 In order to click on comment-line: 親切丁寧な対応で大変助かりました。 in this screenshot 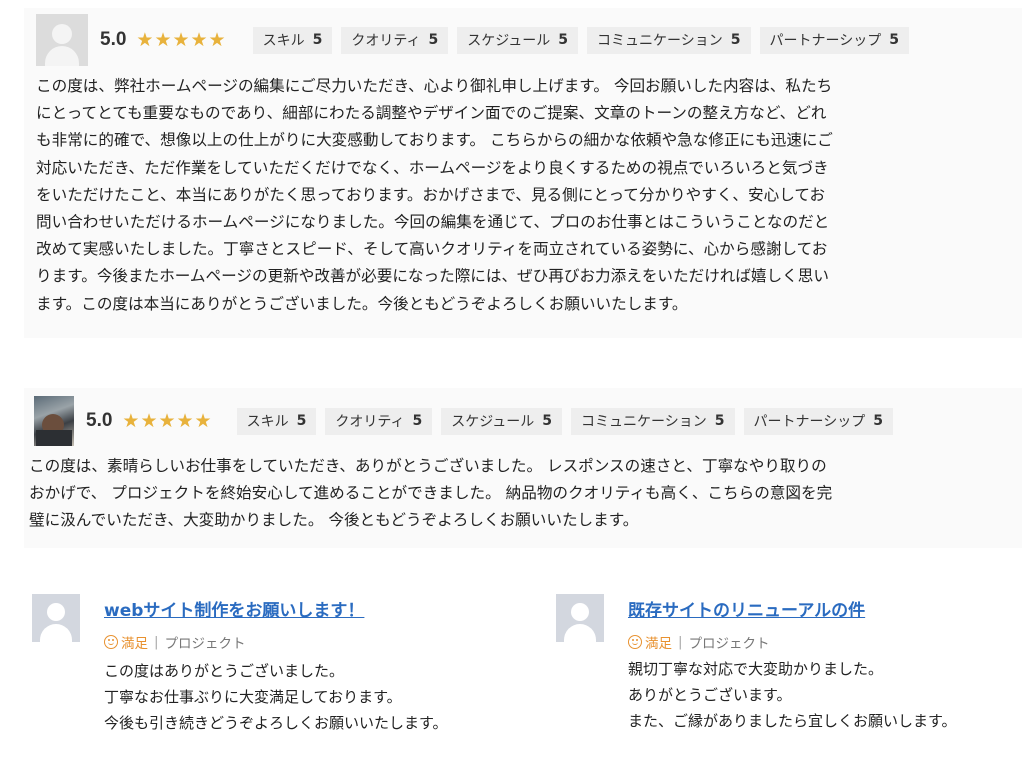, I will do `click(756, 669)`.